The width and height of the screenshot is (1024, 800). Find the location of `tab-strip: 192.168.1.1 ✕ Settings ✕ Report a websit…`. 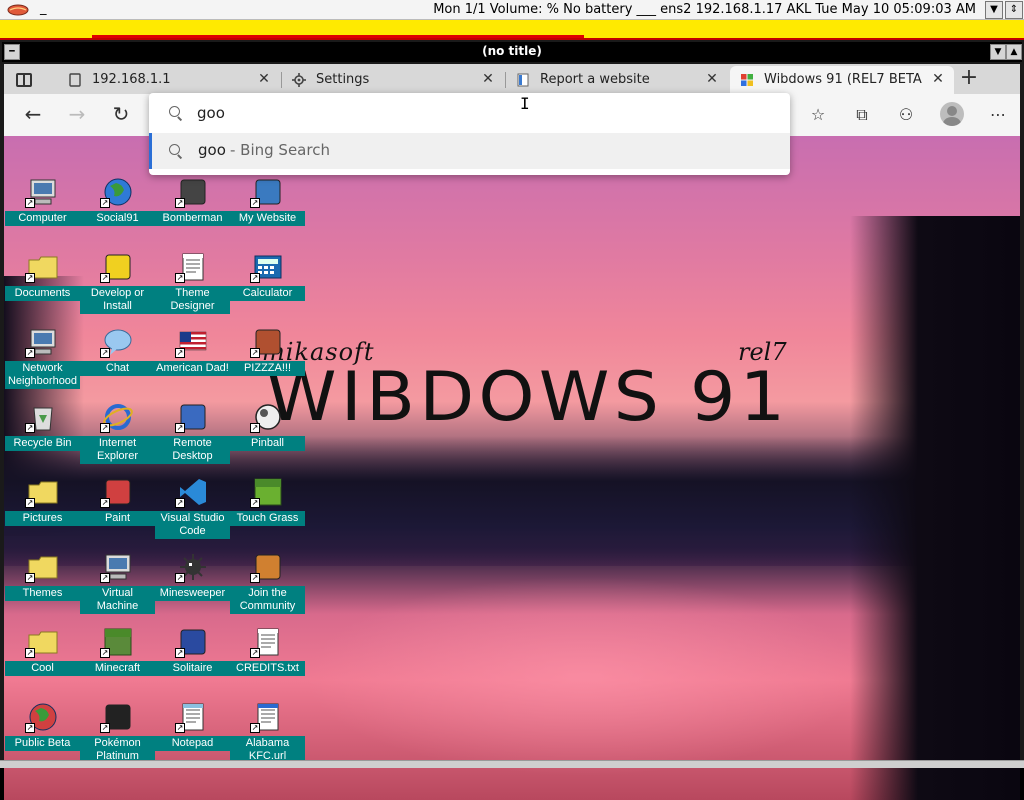

tab-strip: 192.168.1.1 ✕ Settings ✕ Report a websit… is located at coordinates (512, 79).